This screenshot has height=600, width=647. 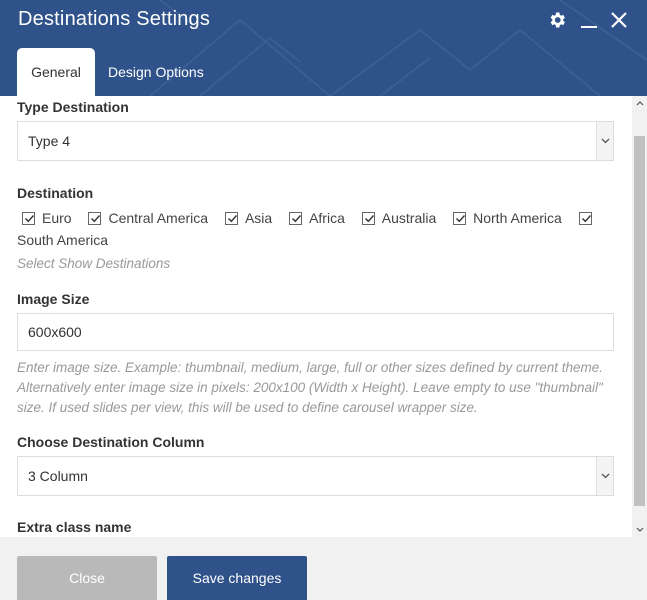 What do you see at coordinates (315, 141) in the screenshot?
I see `type-destination-select: Type 4` at bounding box center [315, 141].